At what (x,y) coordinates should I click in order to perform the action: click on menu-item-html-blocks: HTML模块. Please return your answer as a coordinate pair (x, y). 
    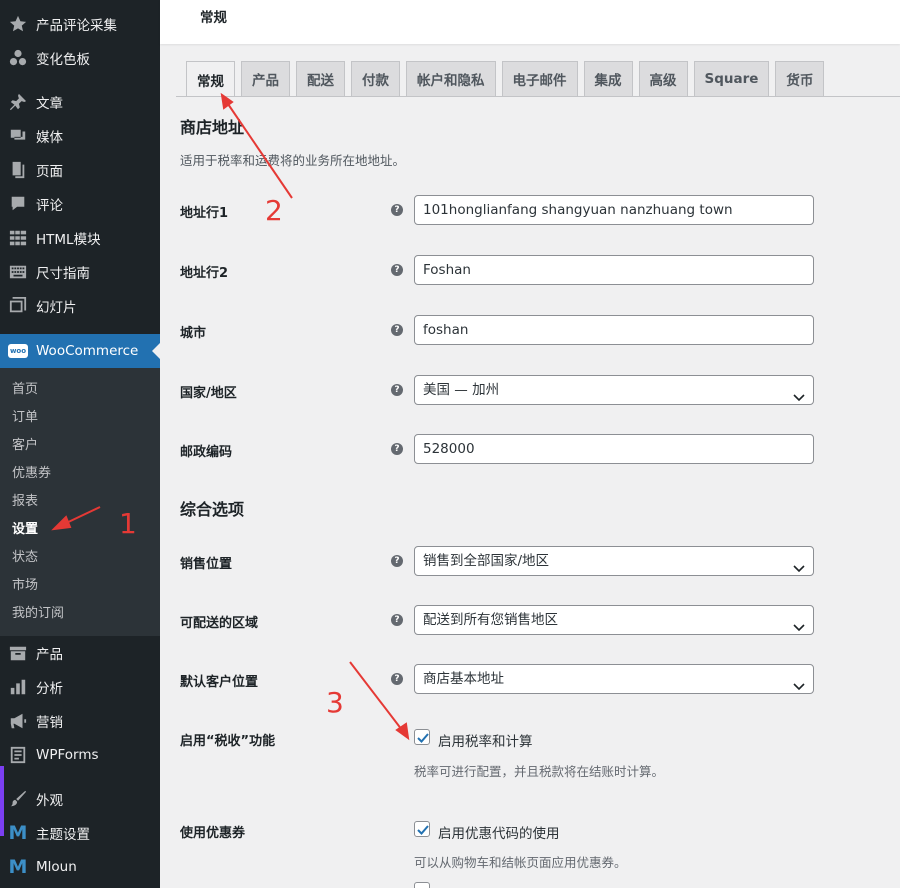
    Looking at the image, I should click on (80, 238).